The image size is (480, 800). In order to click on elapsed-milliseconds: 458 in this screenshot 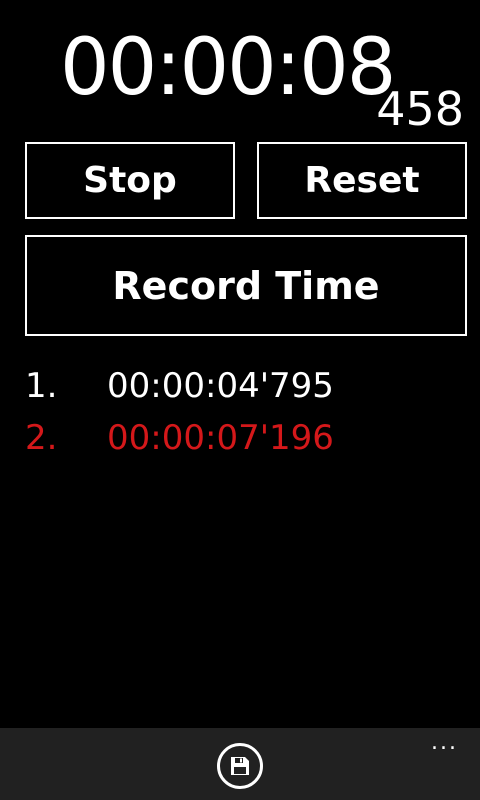, I will do `click(420, 109)`.